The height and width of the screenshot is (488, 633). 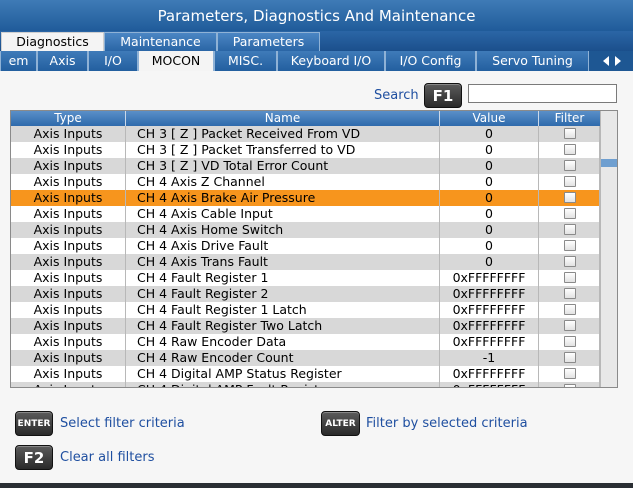 I want to click on table-row: Axis Inputs CH 4 Raw Encoder Count -1, so click(x=305, y=358).